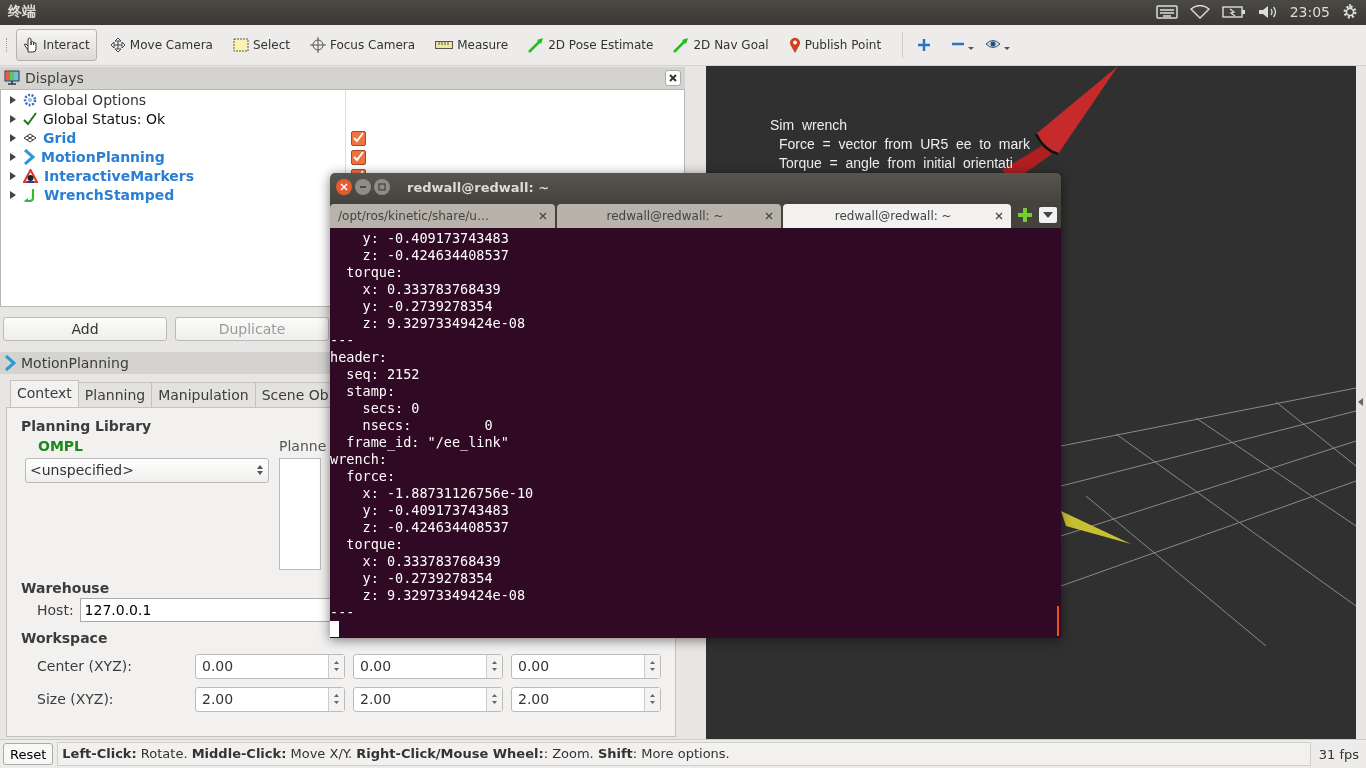 The height and width of the screenshot is (768, 1366). I want to click on terminal-line: header:, so click(358, 357).